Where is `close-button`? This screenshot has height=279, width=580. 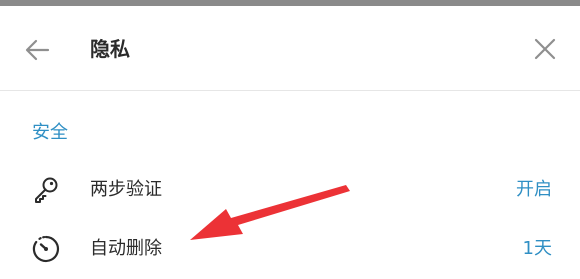
close-button is located at coordinates (545, 49).